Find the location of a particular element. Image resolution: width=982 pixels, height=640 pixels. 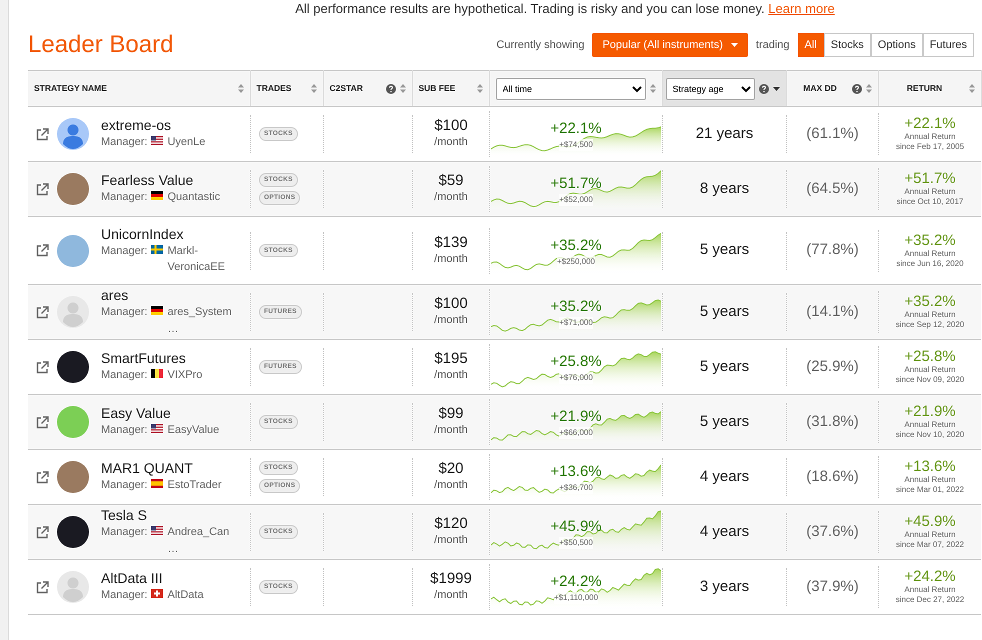

since-date: since Jun 16, 2020 is located at coordinates (930, 263).